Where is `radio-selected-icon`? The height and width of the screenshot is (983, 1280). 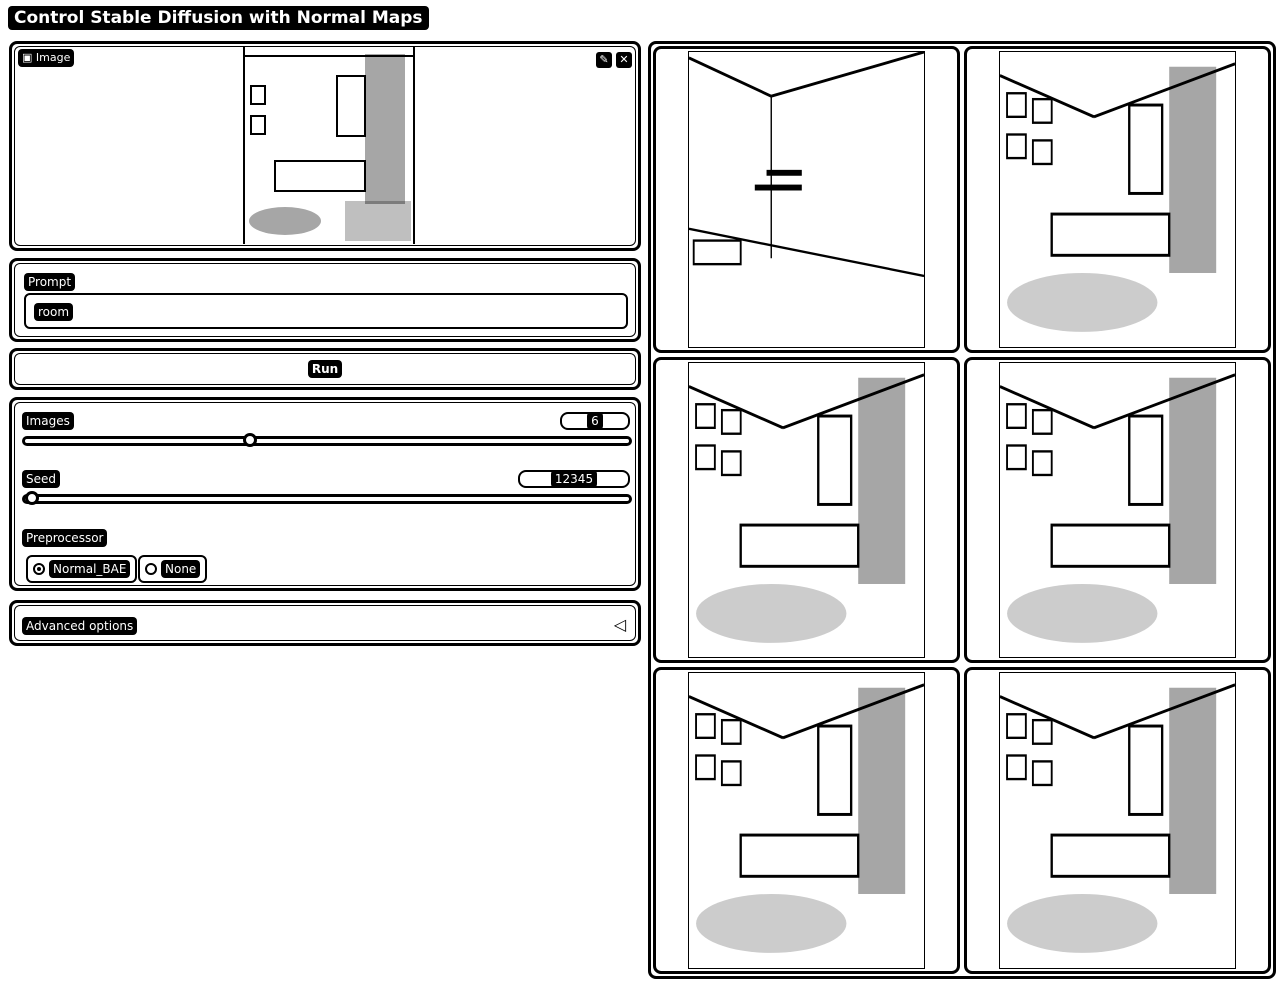 radio-selected-icon is located at coordinates (39, 569).